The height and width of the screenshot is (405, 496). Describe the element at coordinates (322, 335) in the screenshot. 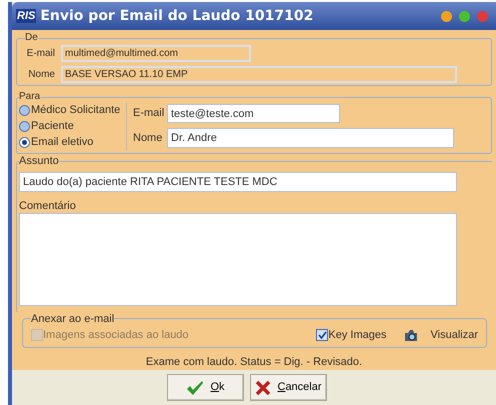

I see `checkbox` at that location.